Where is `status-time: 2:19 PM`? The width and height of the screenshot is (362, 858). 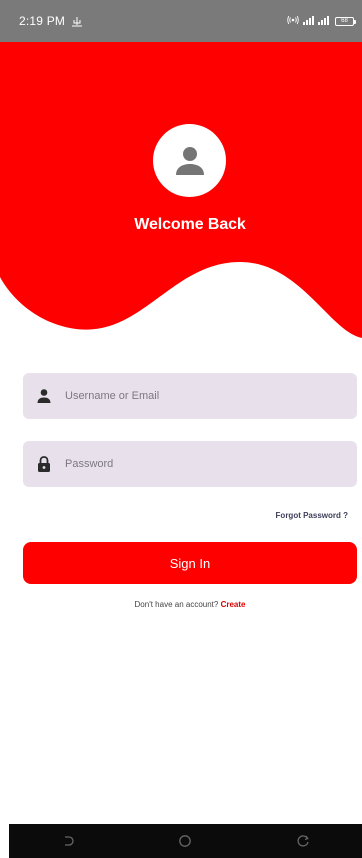 status-time: 2:19 PM is located at coordinates (42, 21).